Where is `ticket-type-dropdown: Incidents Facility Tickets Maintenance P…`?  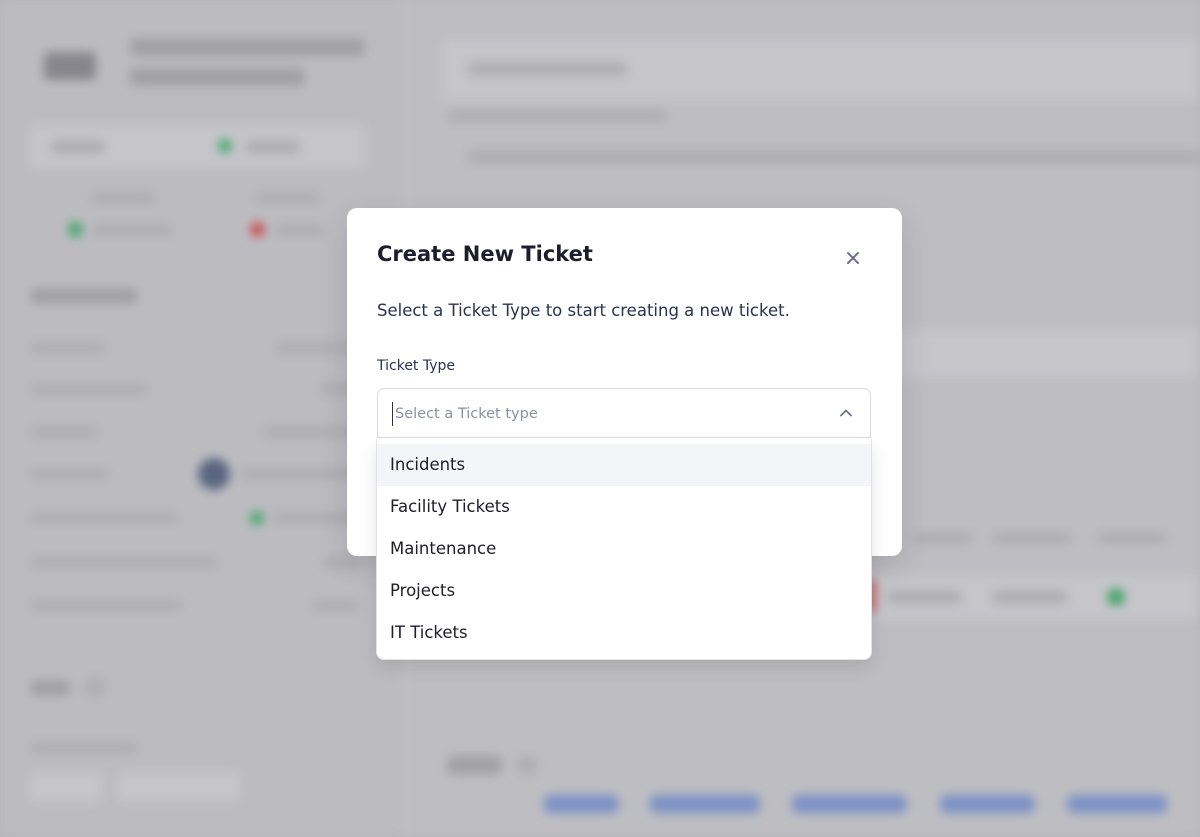
ticket-type-dropdown: Incidents Facility Tickets Maintenance P… is located at coordinates (624, 549).